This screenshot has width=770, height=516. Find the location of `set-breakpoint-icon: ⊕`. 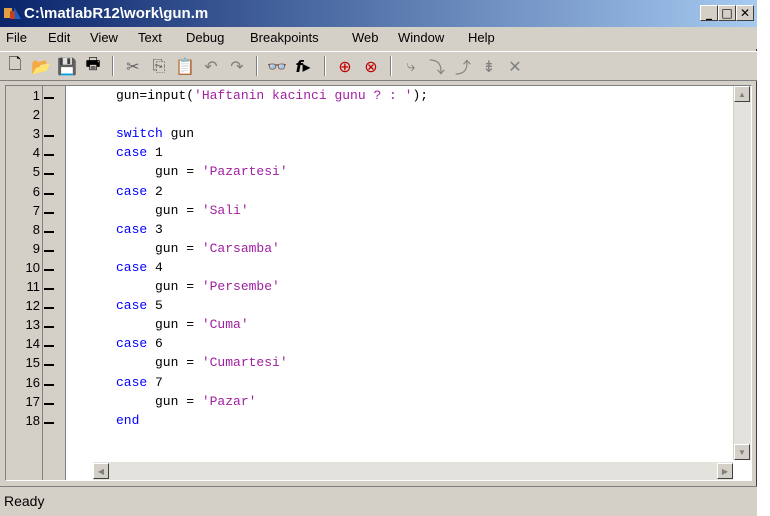

set-breakpoint-icon: ⊕ is located at coordinates (345, 66).